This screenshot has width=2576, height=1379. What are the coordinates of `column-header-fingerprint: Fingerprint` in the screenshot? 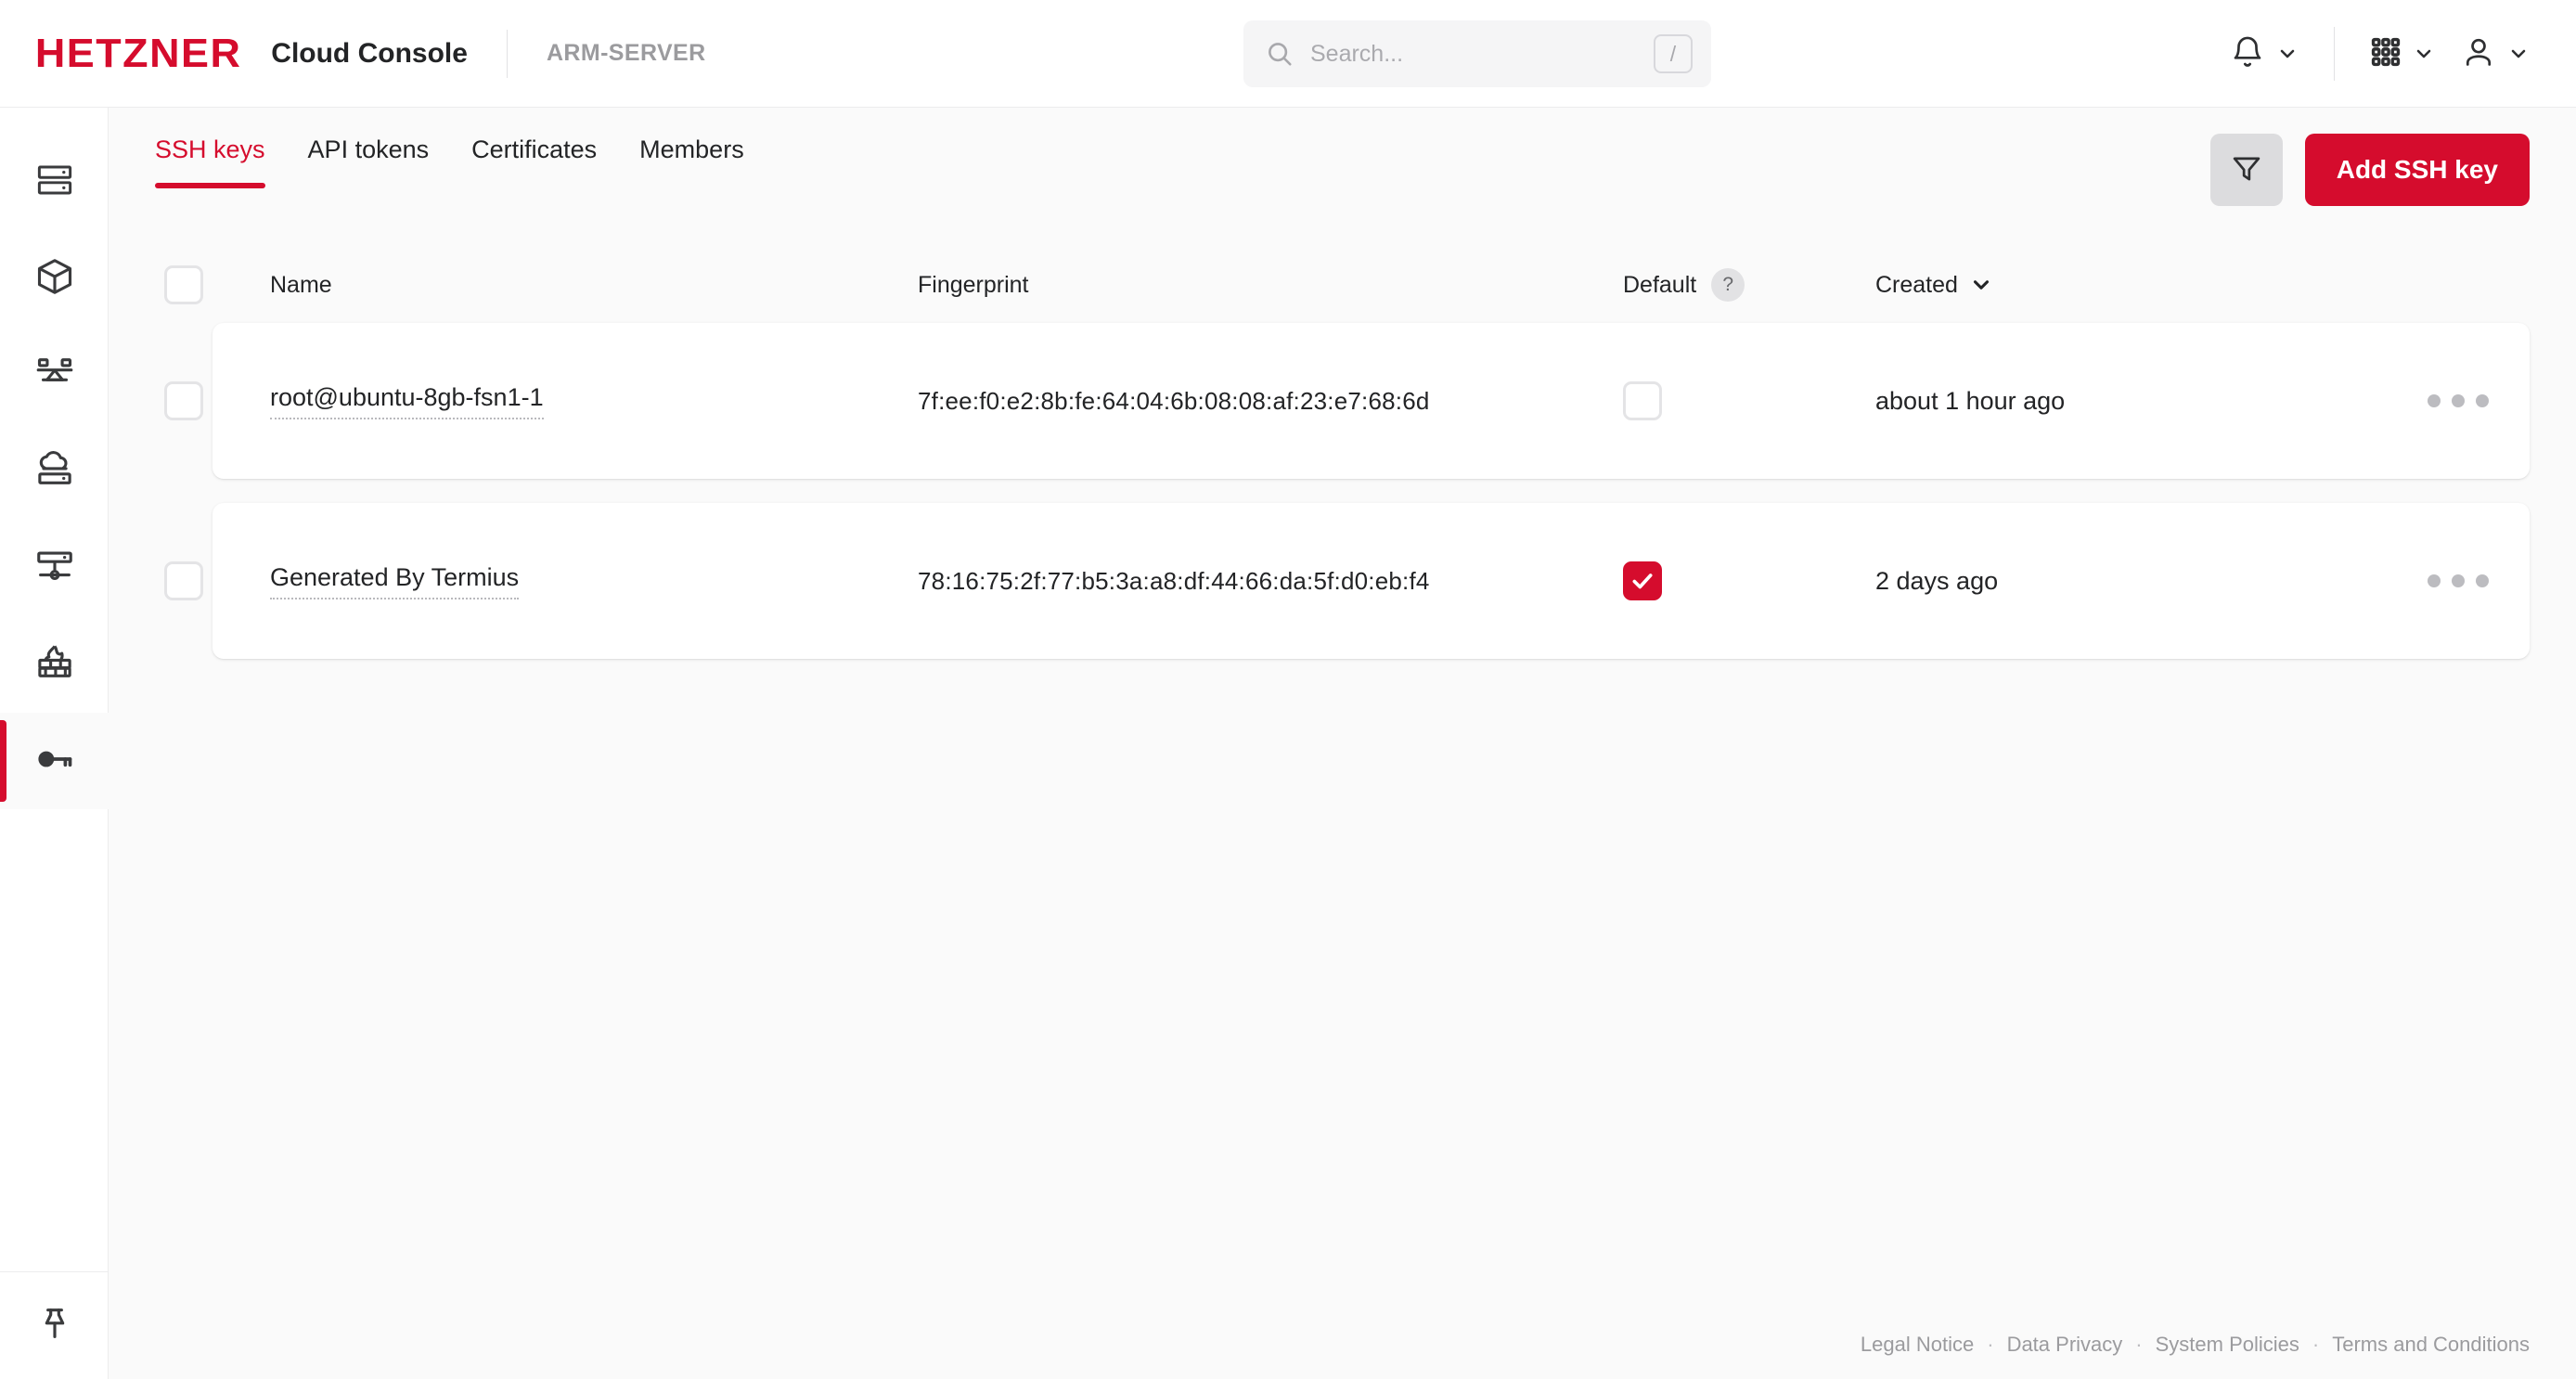 It's located at (1270, 285).